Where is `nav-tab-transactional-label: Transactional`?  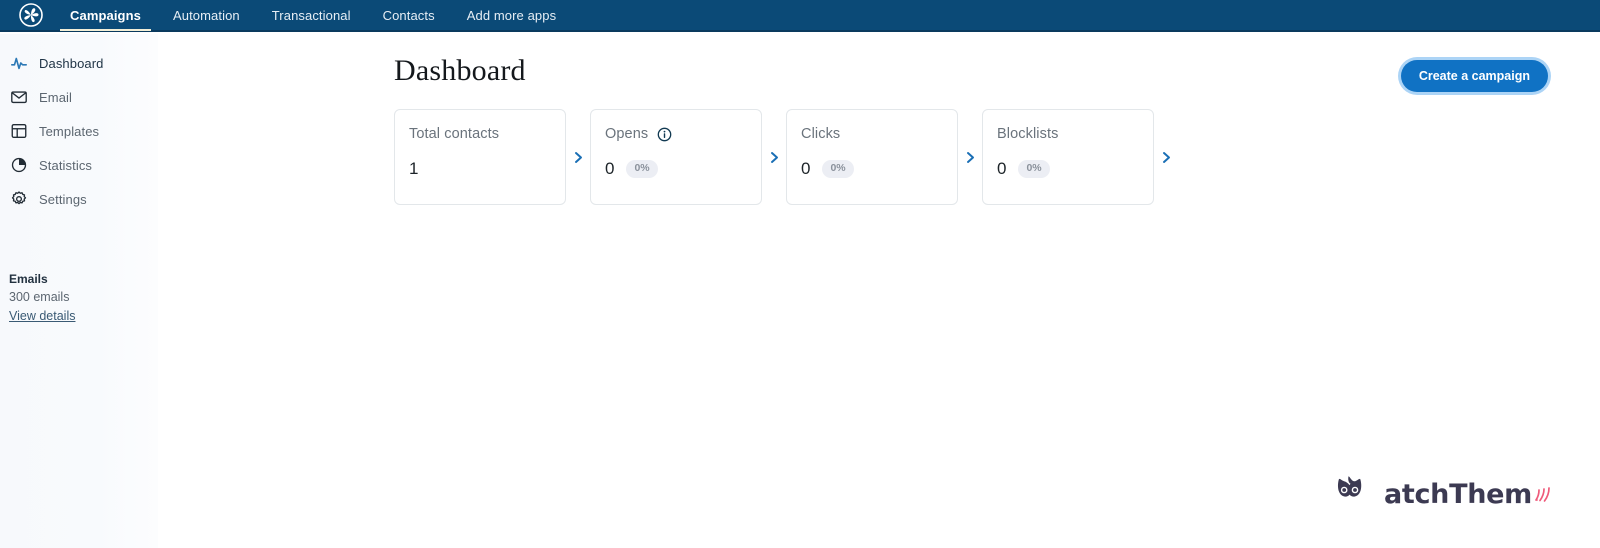
nav-tab-transactional-label: Transactional is located at coordinates (311, 15).